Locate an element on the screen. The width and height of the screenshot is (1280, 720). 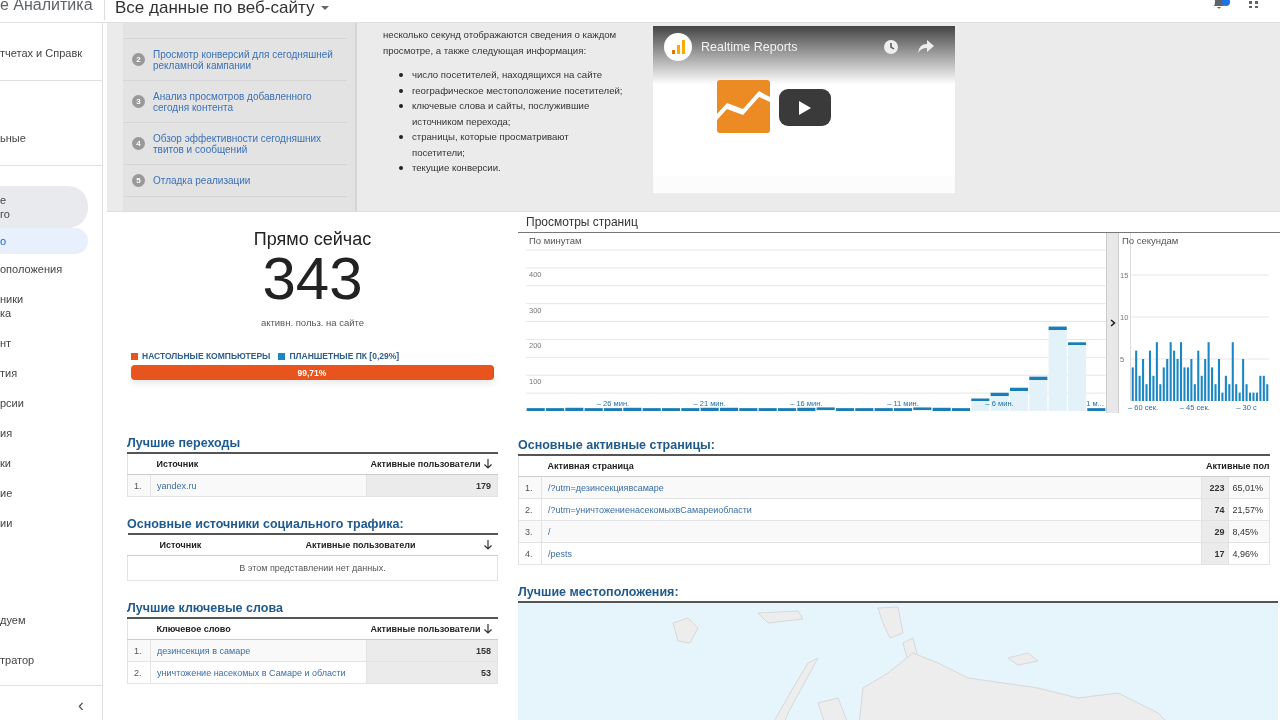
column-header: Активные пол is located at coordinates (1235, 466).